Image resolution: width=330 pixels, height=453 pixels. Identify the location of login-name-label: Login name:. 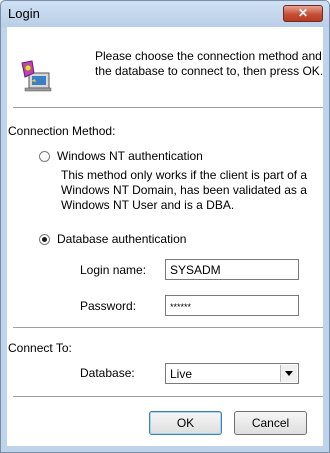
(113, 270).